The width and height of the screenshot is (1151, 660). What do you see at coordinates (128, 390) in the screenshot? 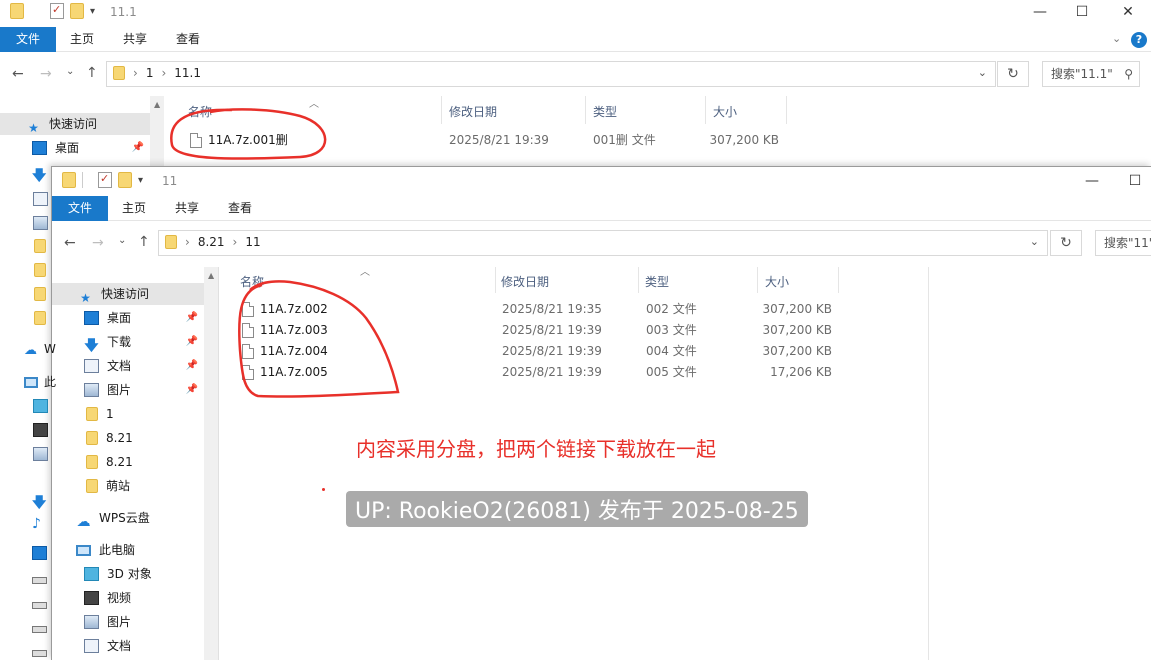
I see `sidebar-item-pictures: 图片 📌` at bounding box center [128, 390].